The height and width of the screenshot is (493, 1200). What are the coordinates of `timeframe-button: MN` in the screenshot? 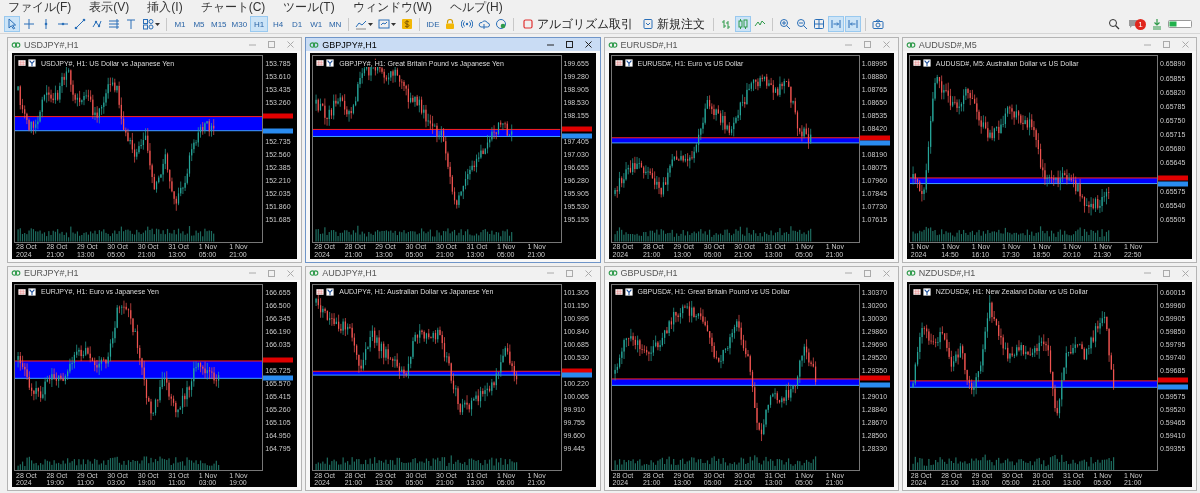 It's located at (335, 24).